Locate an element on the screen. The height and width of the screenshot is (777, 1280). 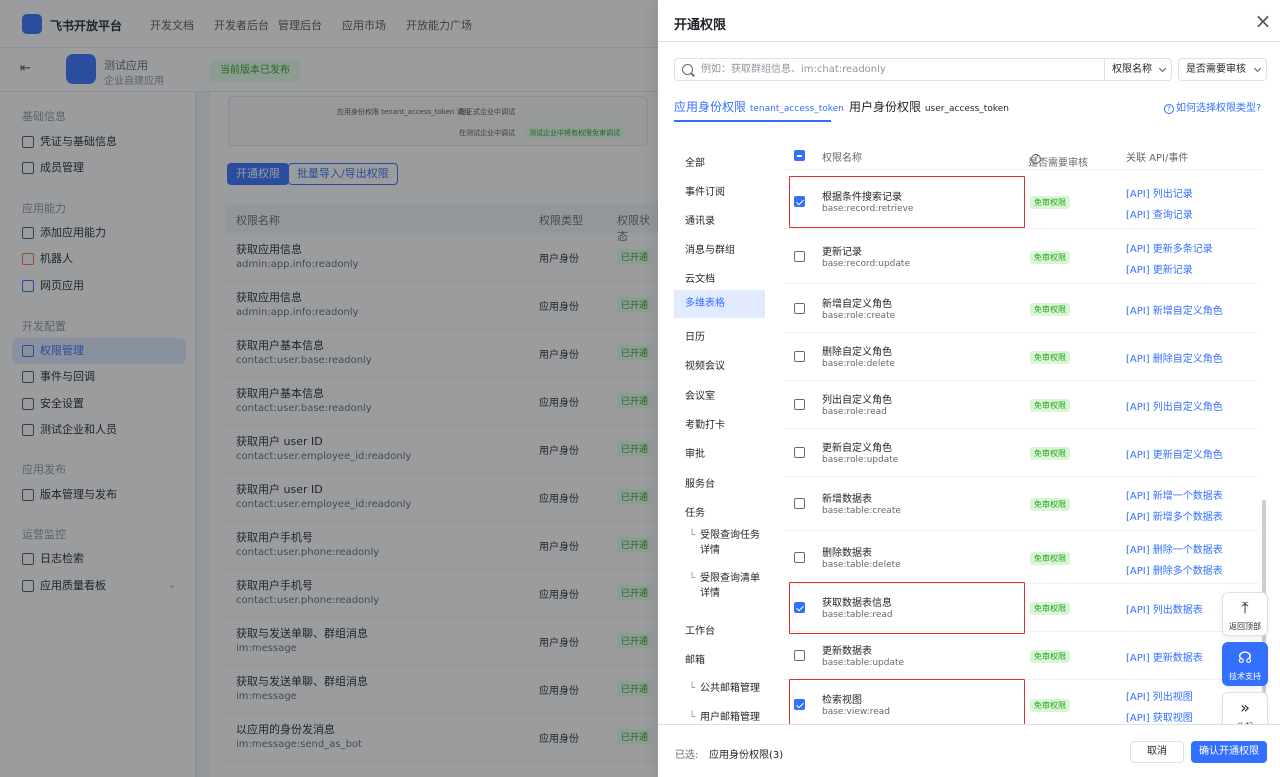
permission-name: 更新记录 is located at coordinates (842, 252).